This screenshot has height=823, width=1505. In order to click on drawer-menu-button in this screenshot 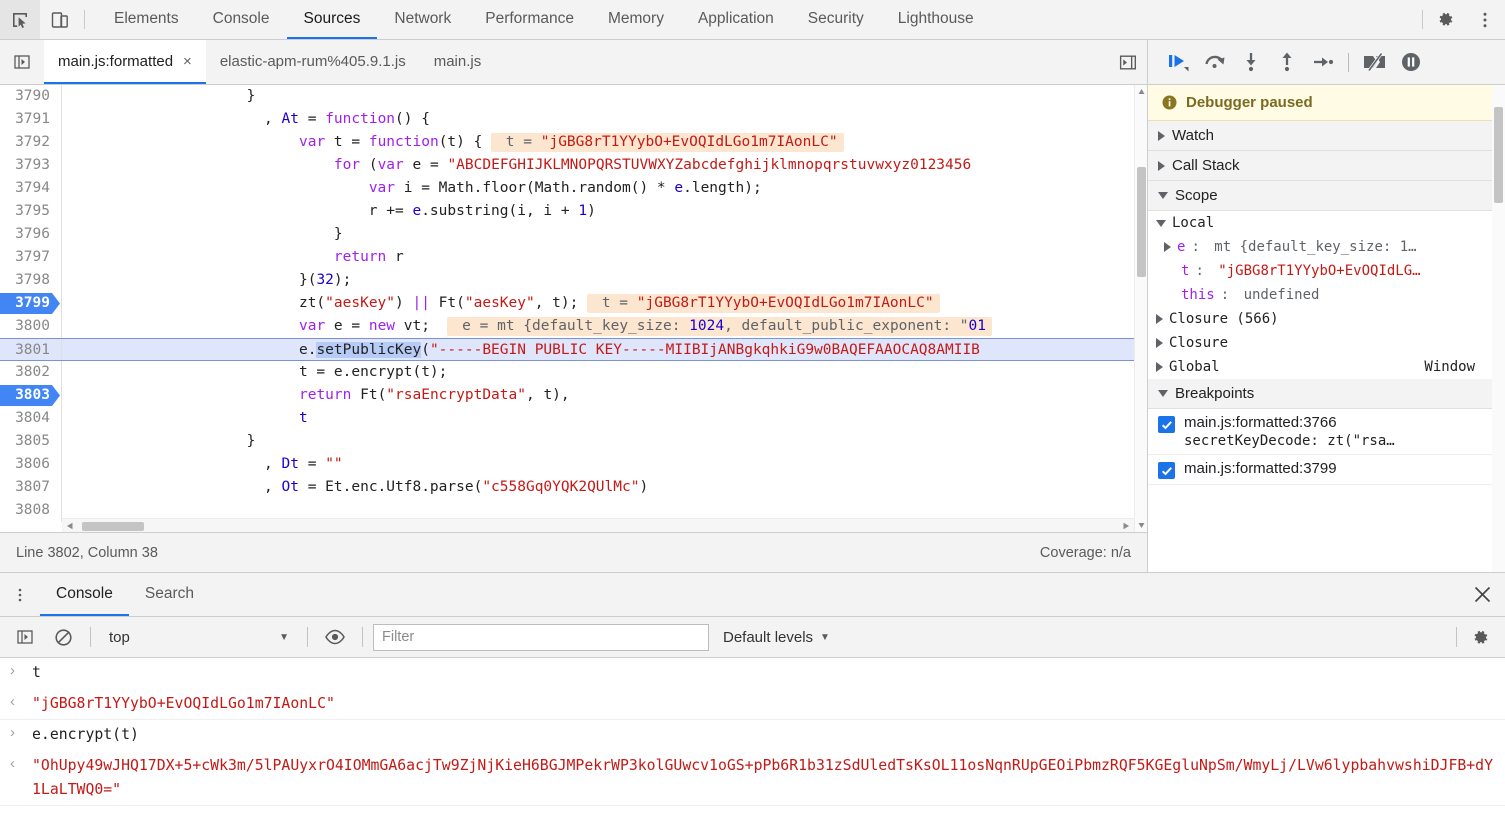, I will do `click(20, 594)`.